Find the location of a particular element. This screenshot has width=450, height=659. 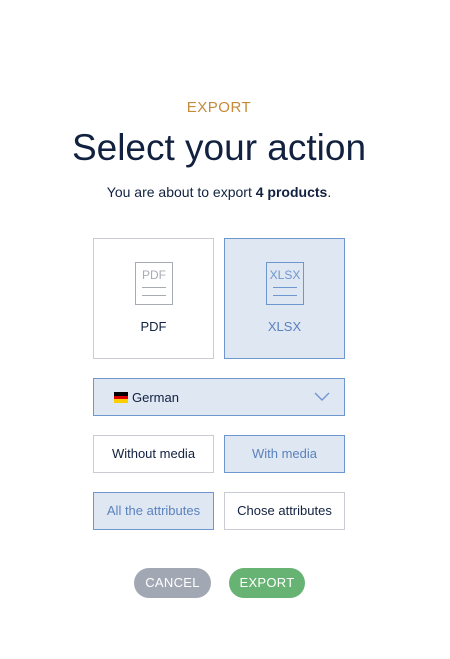

flag-stripe is located at coordinates (121, 401).